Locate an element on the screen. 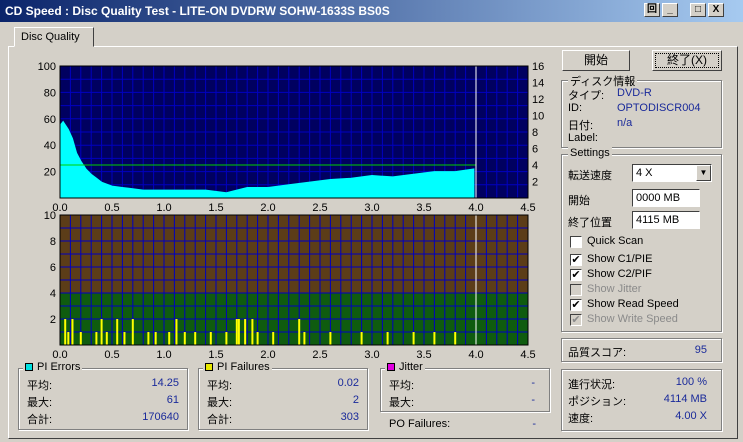 This screenshot has width=743, height=442. date-value: n/a is located at coordinates (625, 123).